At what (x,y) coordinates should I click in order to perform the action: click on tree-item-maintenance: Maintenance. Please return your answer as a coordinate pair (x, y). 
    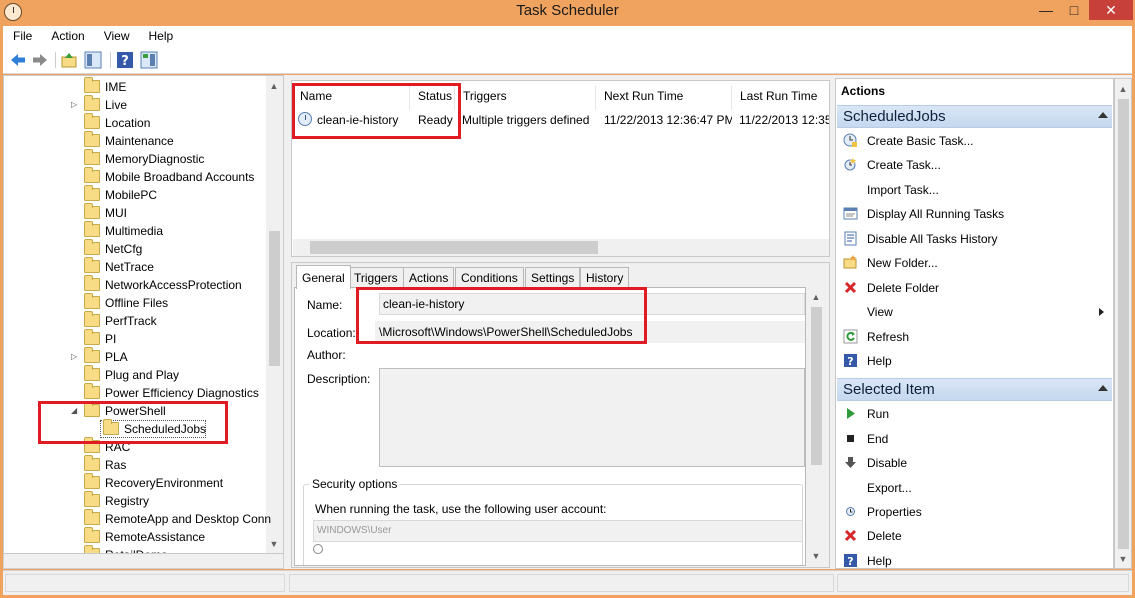
    Looking at the image, I should click on (135, 140).